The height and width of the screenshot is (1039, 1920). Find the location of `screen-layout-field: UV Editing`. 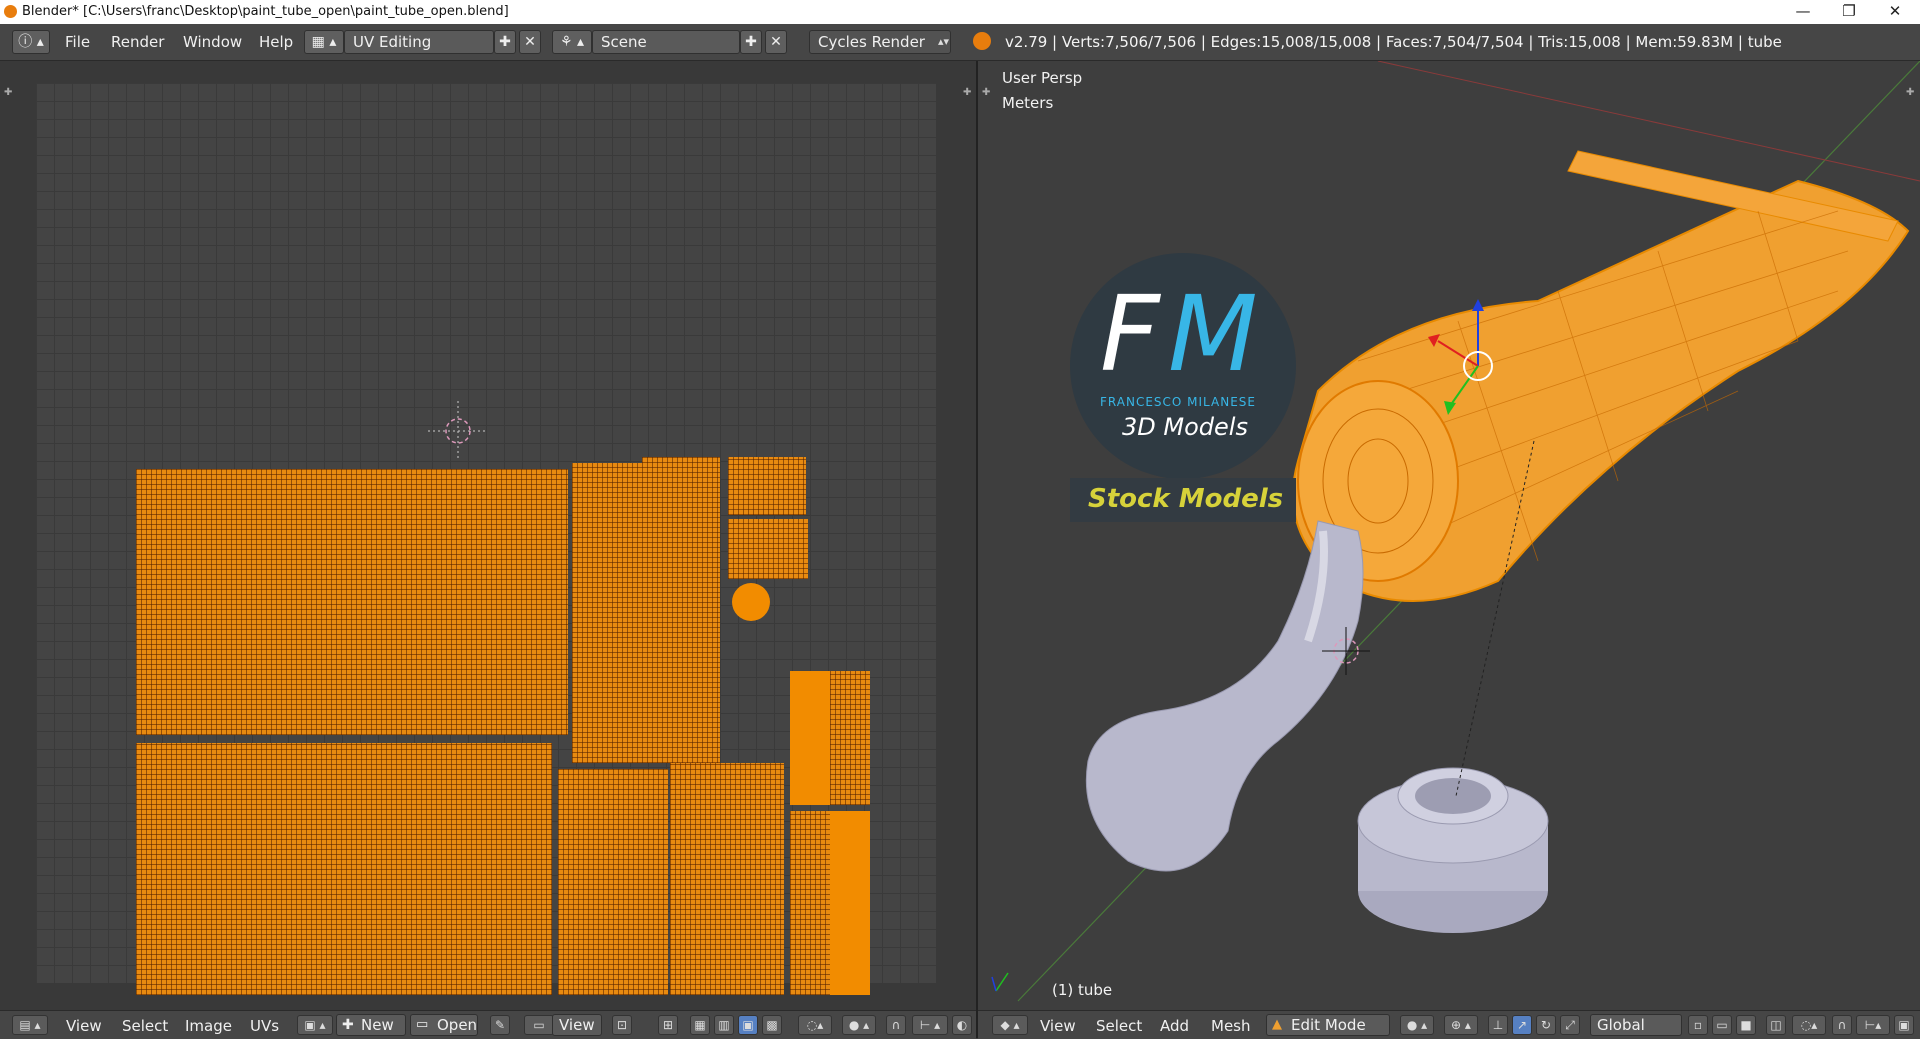

screen-layout-field: UV Editing is located at coordinates (419, 42).